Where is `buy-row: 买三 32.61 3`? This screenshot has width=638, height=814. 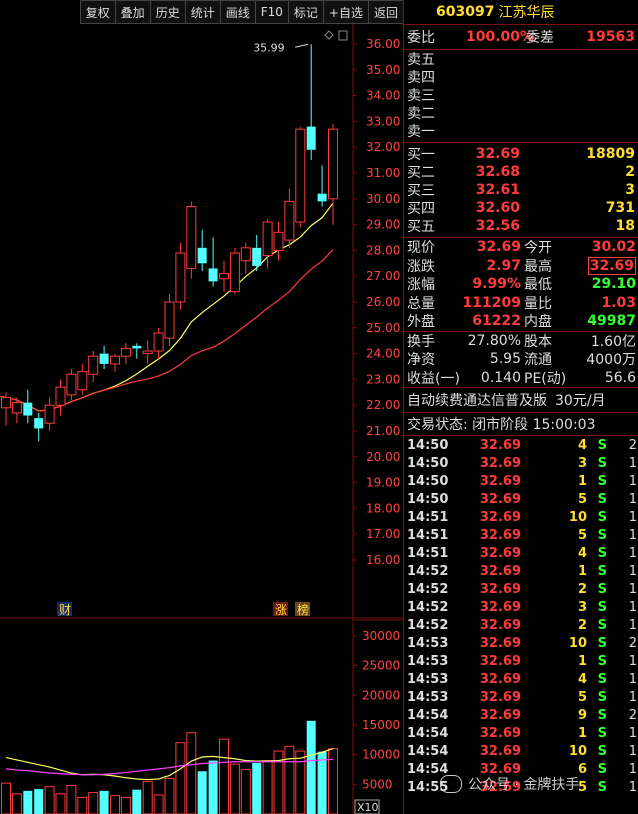 buy-row: 买三 32.61 3 is located at coordinates (521, 190).